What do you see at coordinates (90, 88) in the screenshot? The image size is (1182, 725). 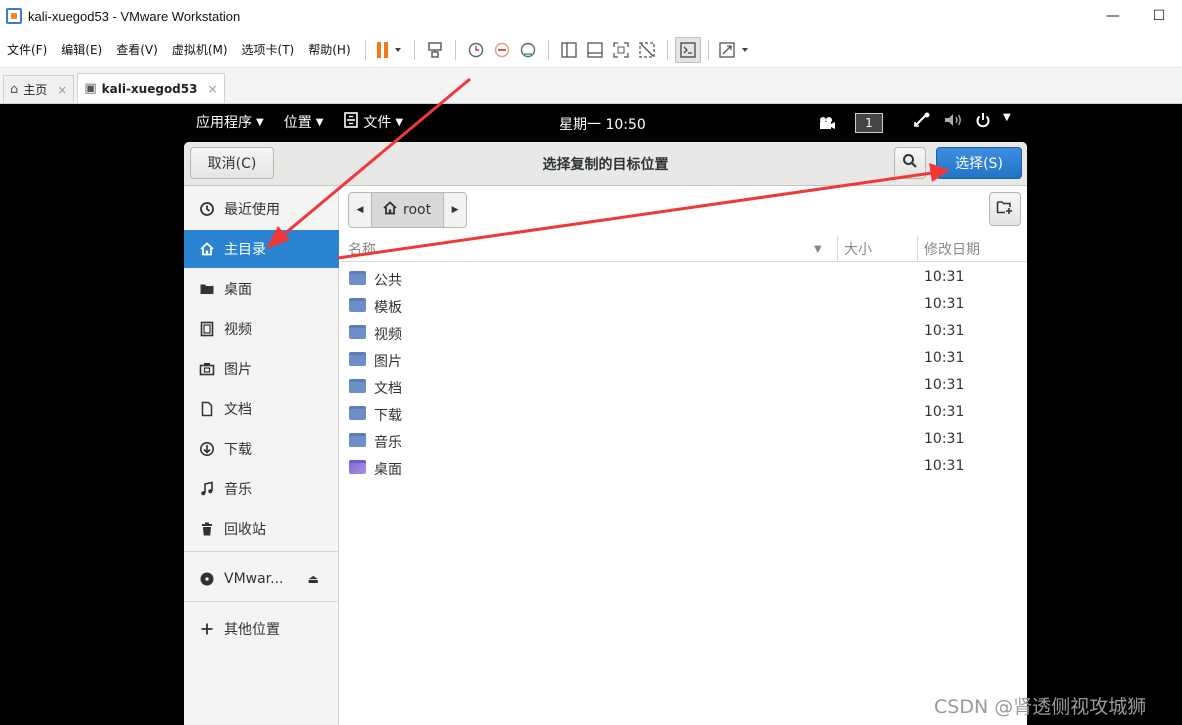 I see `vm-running-icon: ▣` at bounding box center [90, 88].